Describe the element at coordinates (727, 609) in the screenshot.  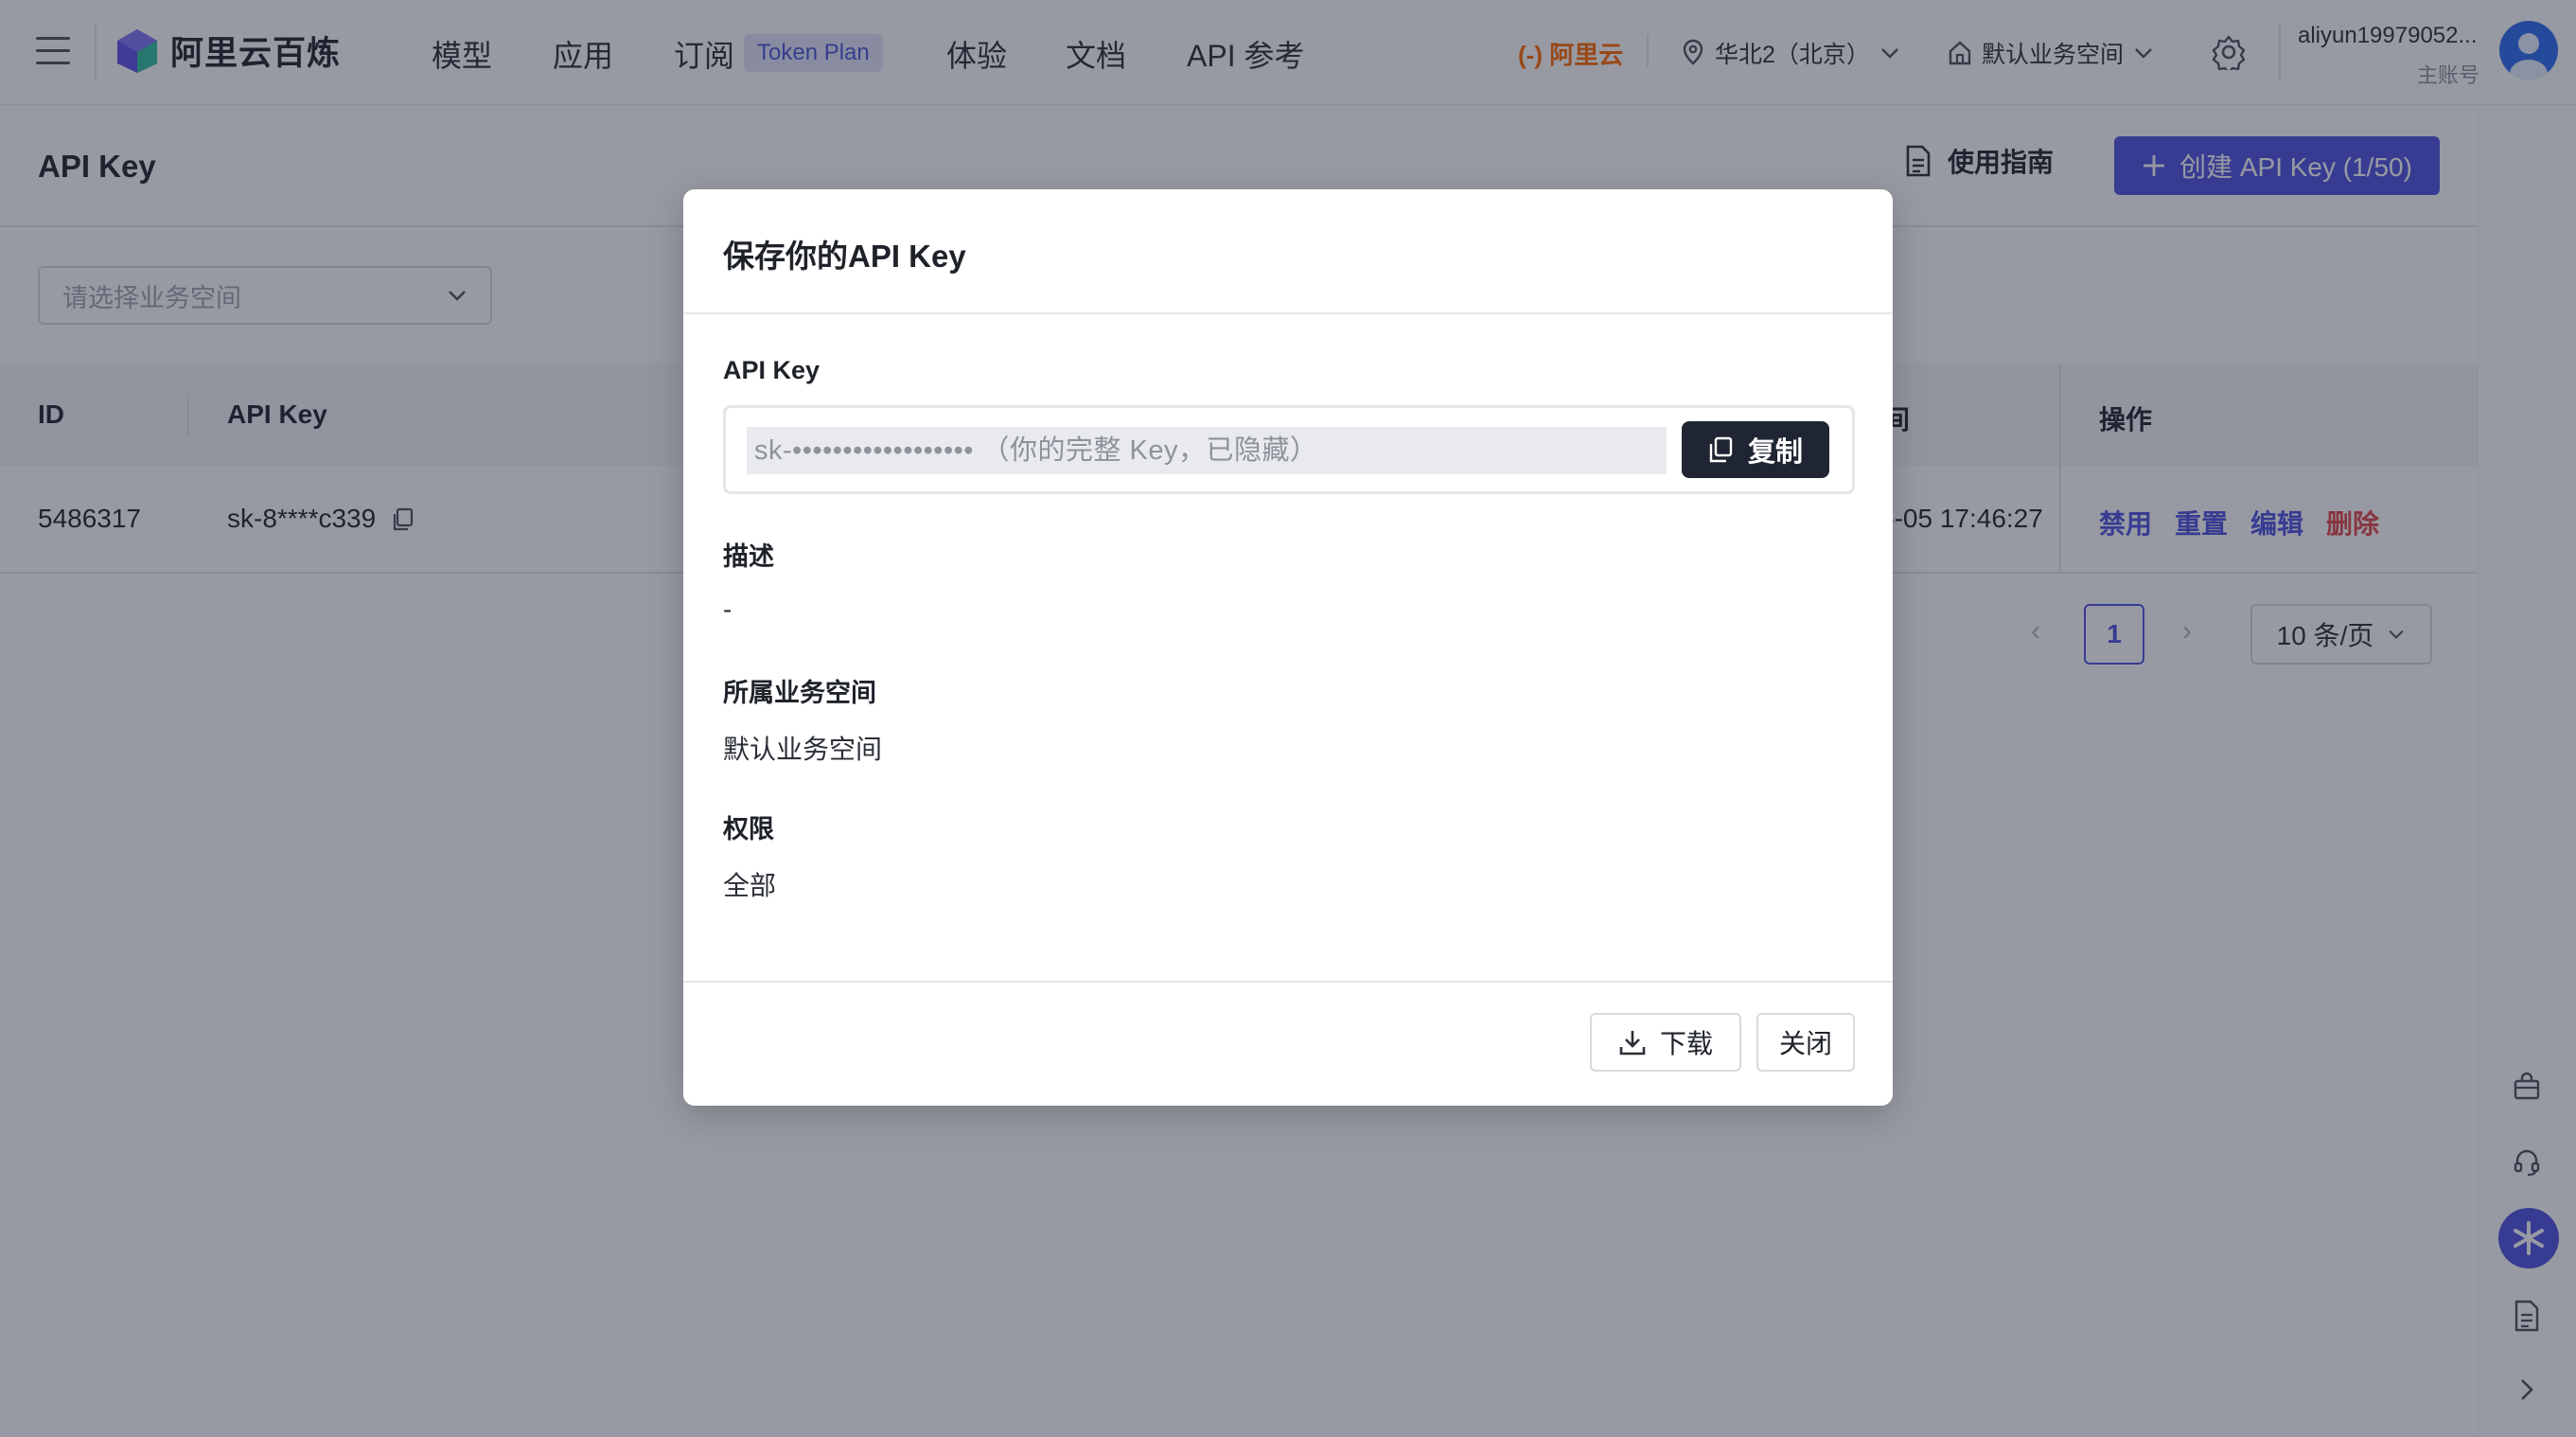
I see `description-value: -` at that location.